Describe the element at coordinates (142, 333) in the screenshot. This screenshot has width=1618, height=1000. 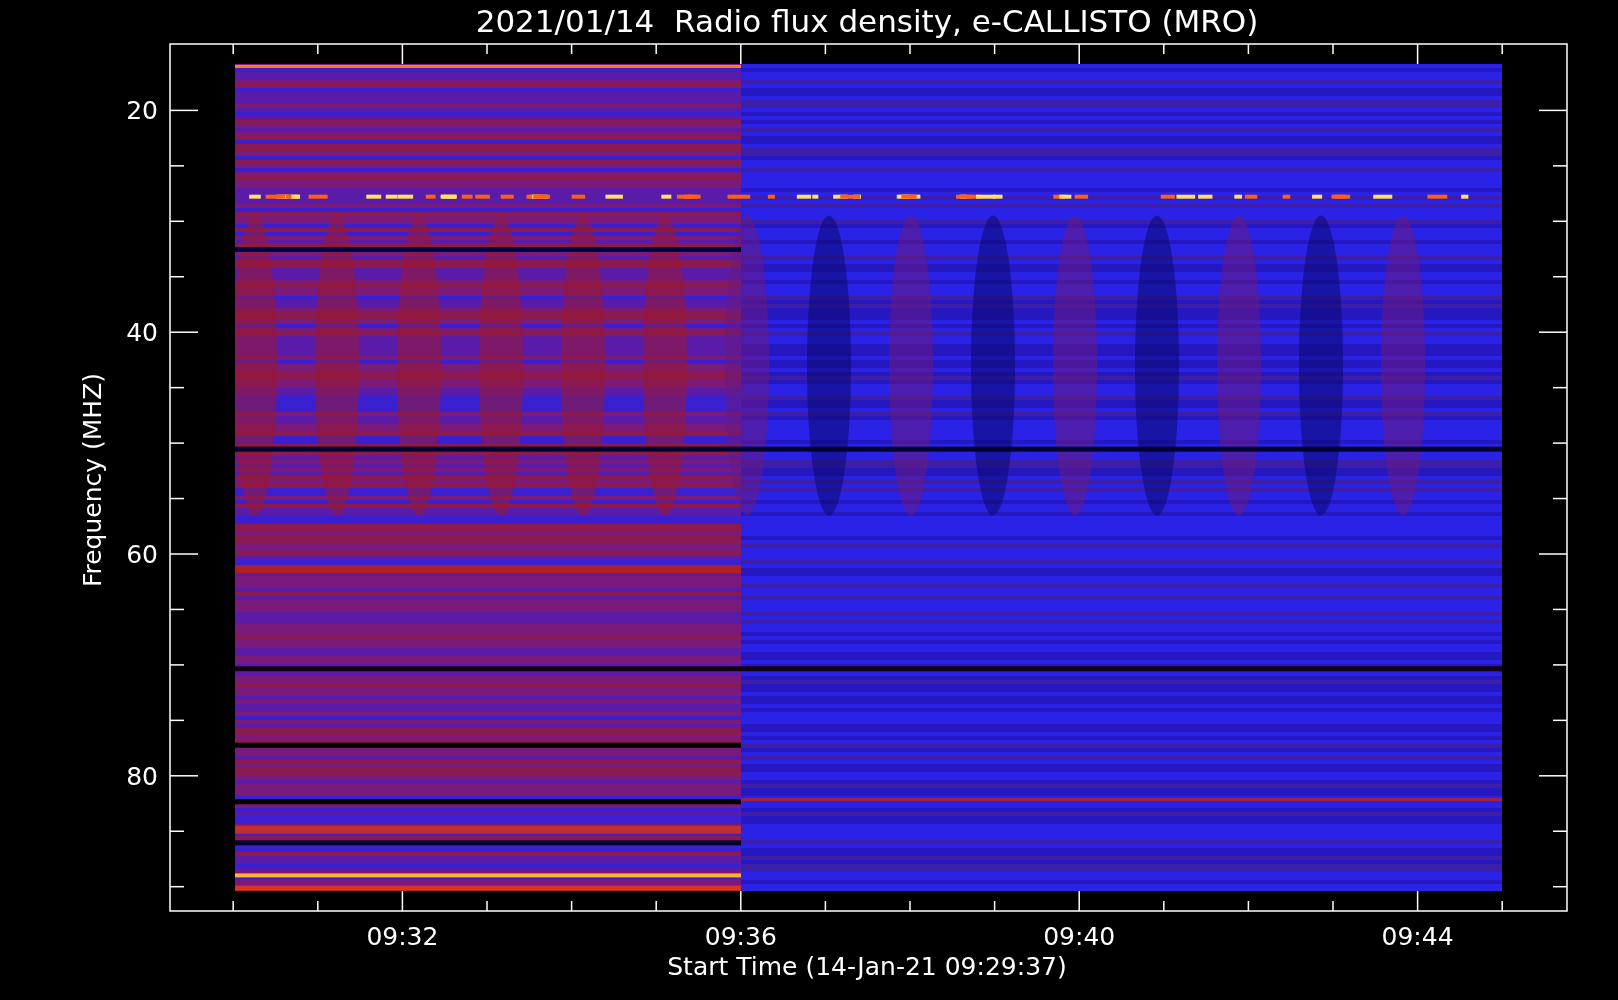
I see `axis-tick-label: 40` at that location.